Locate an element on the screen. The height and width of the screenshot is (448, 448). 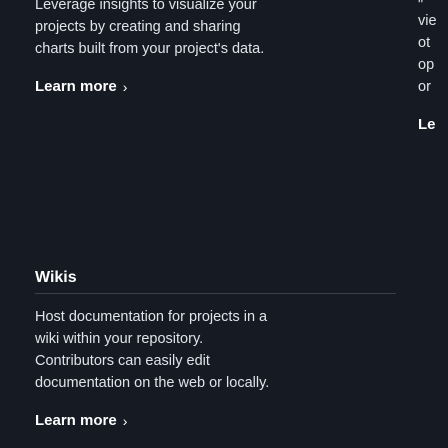
fragment-learn: Le is located at coordinates (433, 125).